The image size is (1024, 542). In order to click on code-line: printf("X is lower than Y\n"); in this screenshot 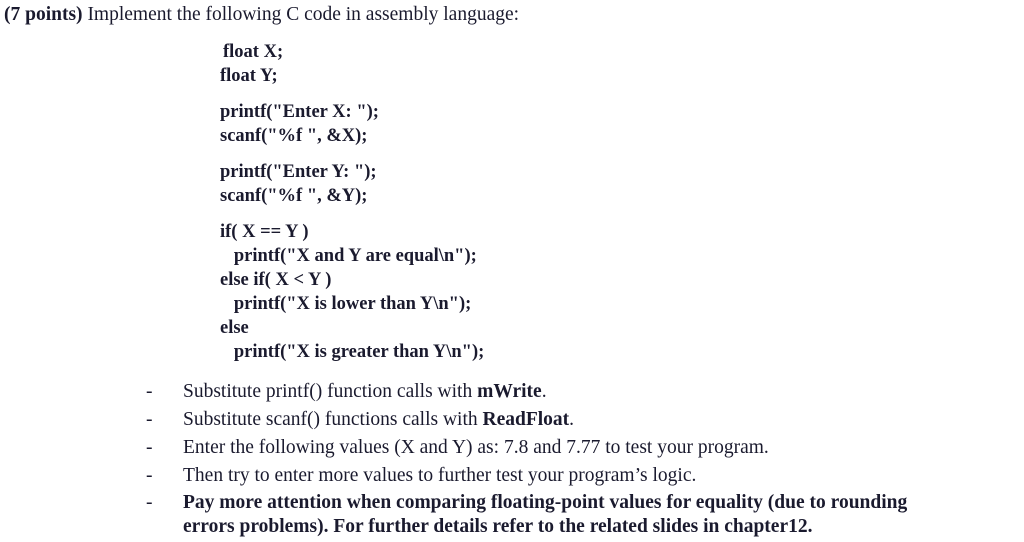, I will do `click(346, 304)`.